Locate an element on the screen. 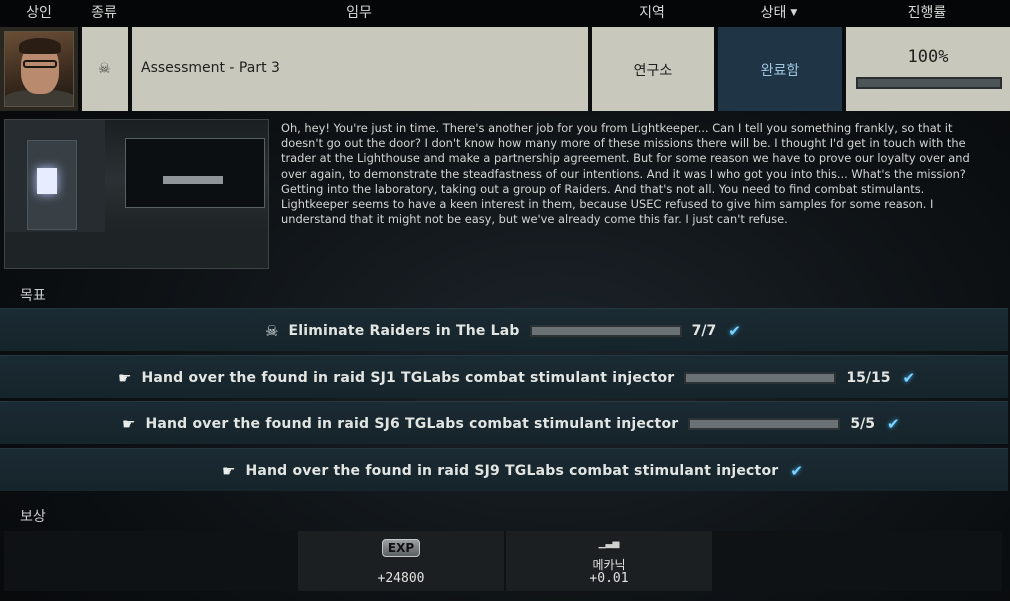  objective-count: 7/7 is located at coordinates (704, 330).